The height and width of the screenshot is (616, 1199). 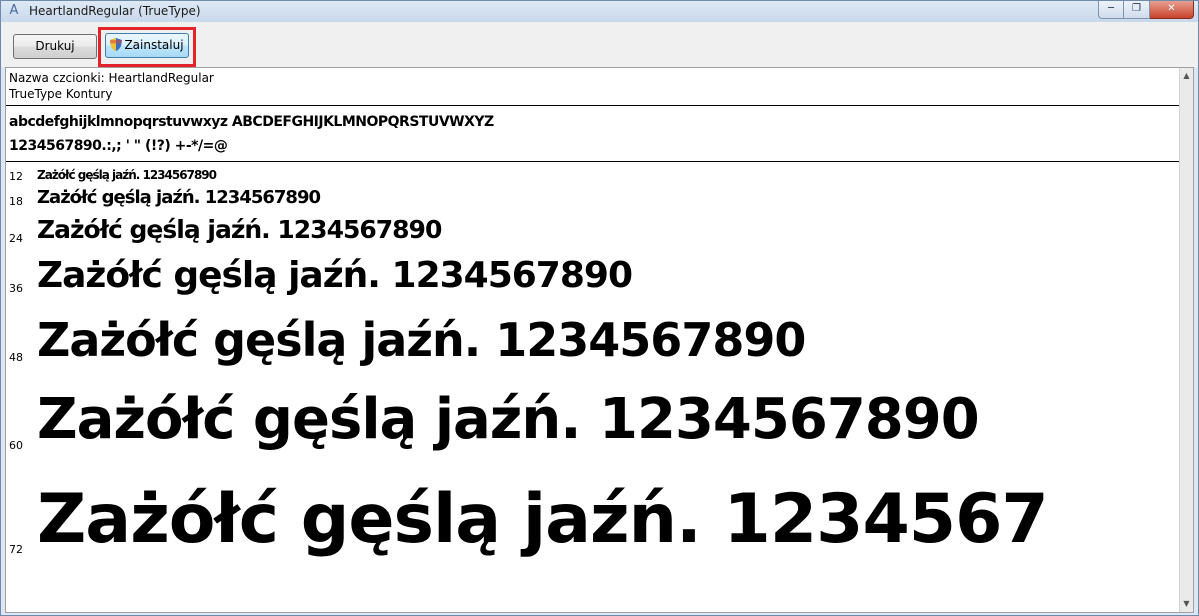 I want to click on sample-size-label: 18, so click(x=16, y=201).